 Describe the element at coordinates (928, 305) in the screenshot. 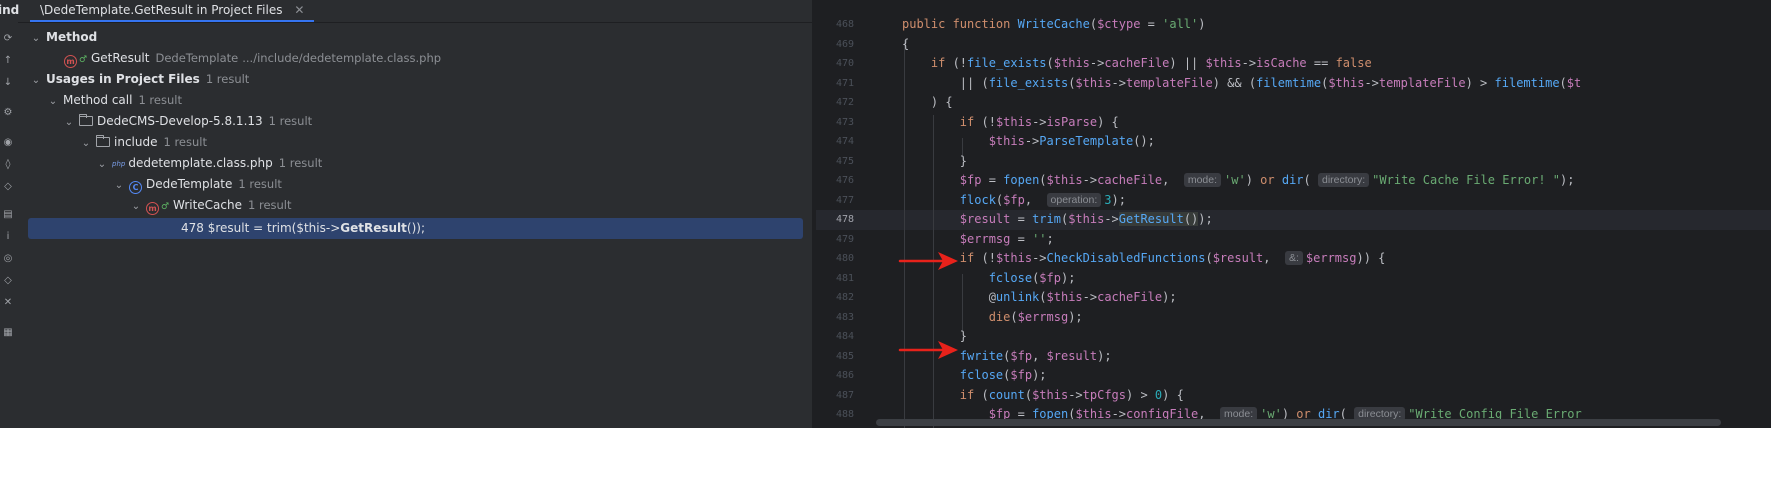

I see `annotation-arrows` at that location.